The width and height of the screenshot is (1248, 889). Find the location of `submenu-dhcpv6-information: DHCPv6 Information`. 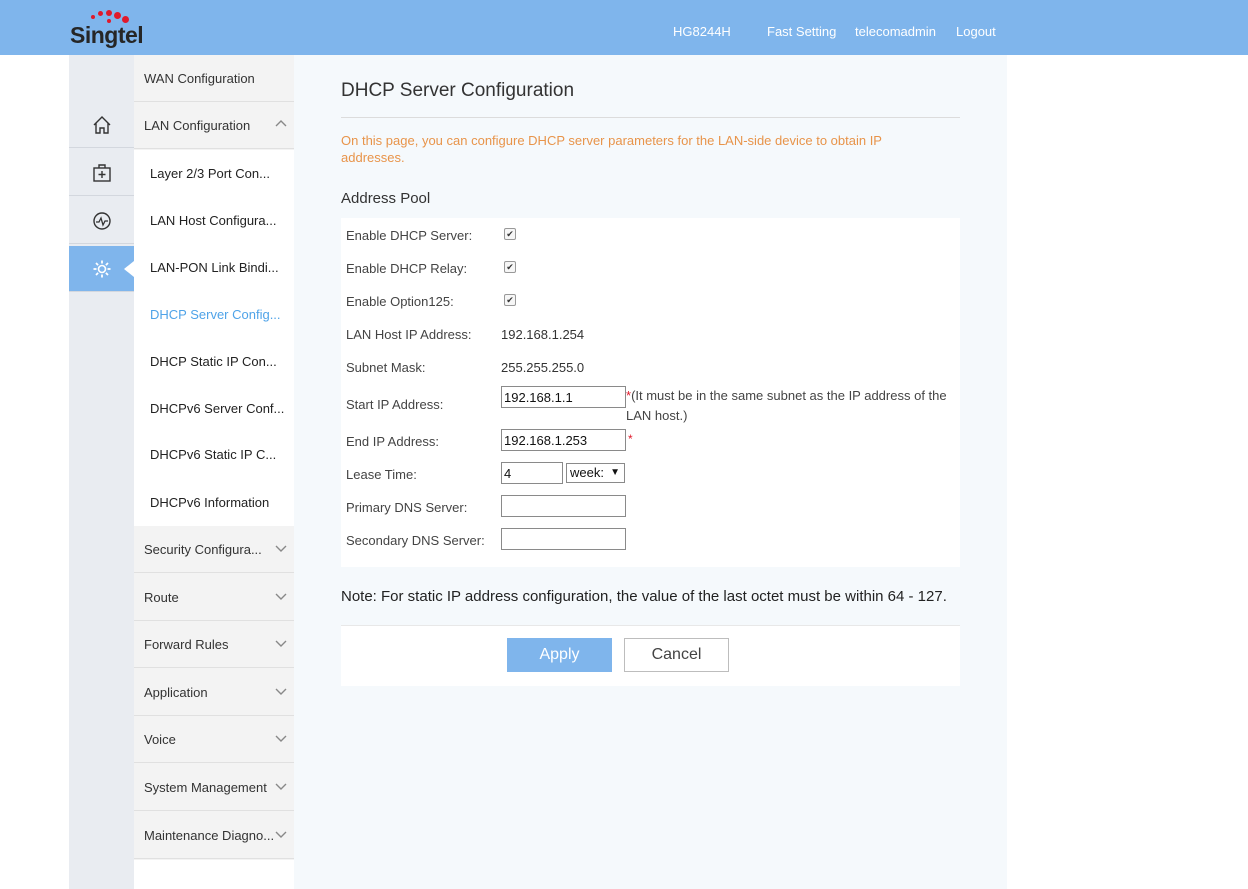

submenu-dhcpv6-information: DHCPv6 Information is located at coordinates (214, 502).